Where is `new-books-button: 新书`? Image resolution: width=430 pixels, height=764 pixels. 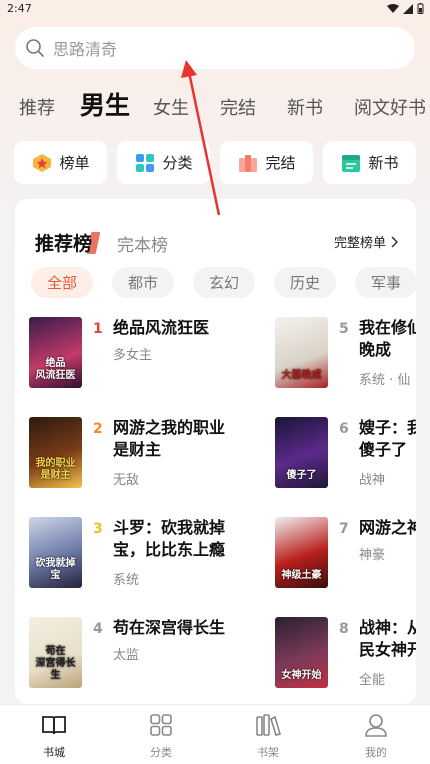 new-books-button: 新书 is located at coordinates (369, 162).